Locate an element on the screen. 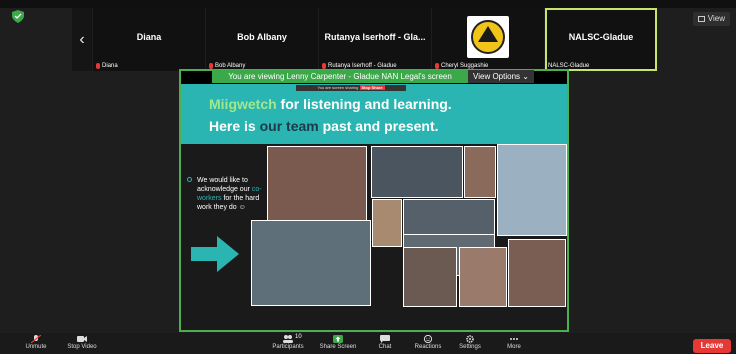  unmute-label: Unmute is located at coordinates (36, 347).